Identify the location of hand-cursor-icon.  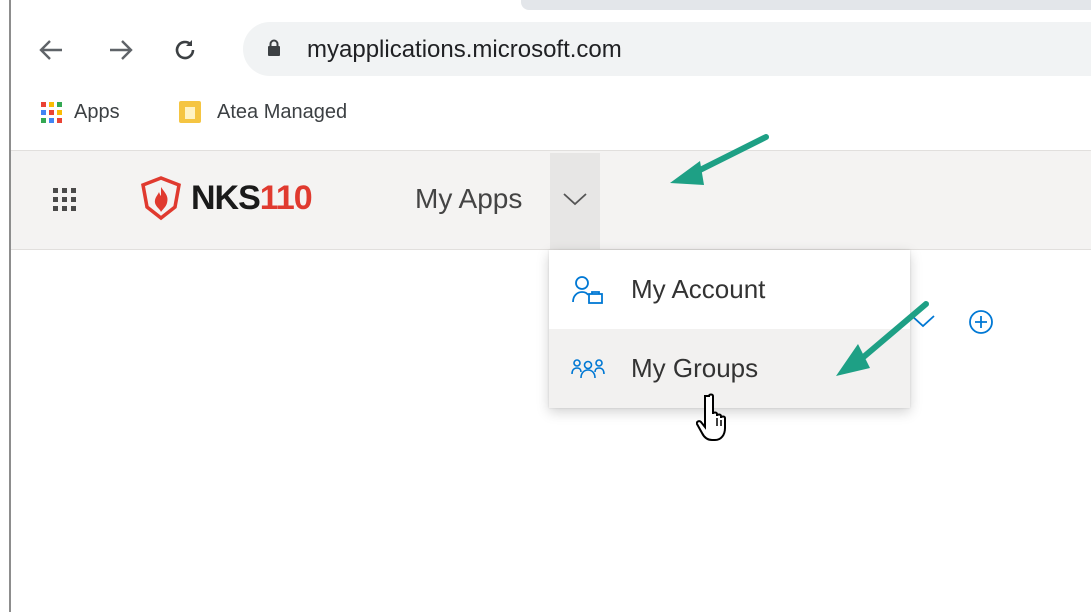
(711, 417).